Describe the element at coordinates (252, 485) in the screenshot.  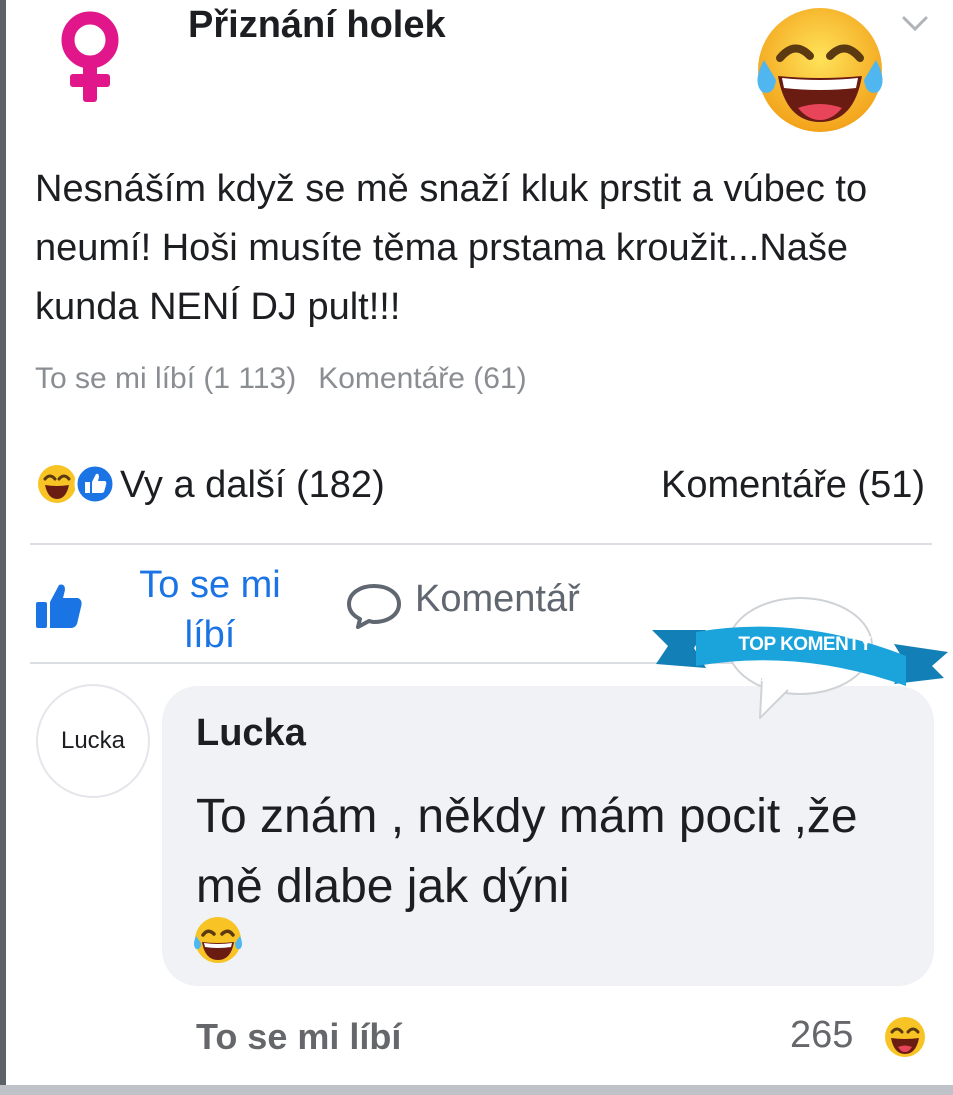
I see `reactions-summary: Vy a další (182)` at that location.